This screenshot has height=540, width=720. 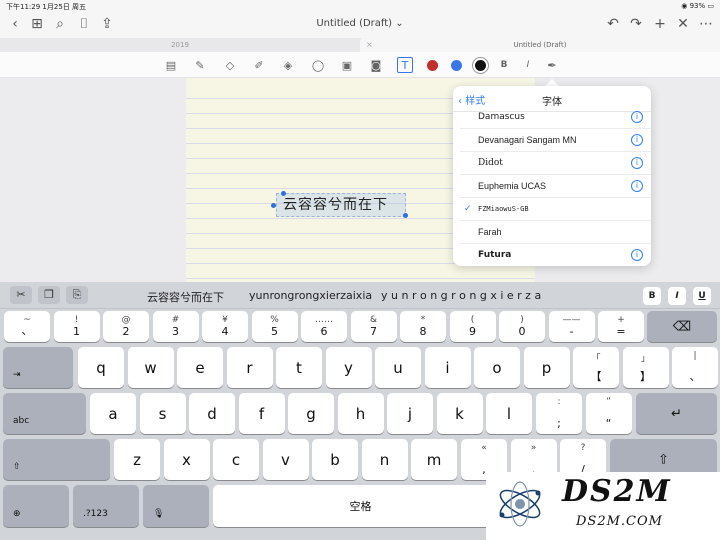 What do you see at coordinates (186, 459) in the screenshot?
I see `key-x: x` at bounding box center [186, 459].